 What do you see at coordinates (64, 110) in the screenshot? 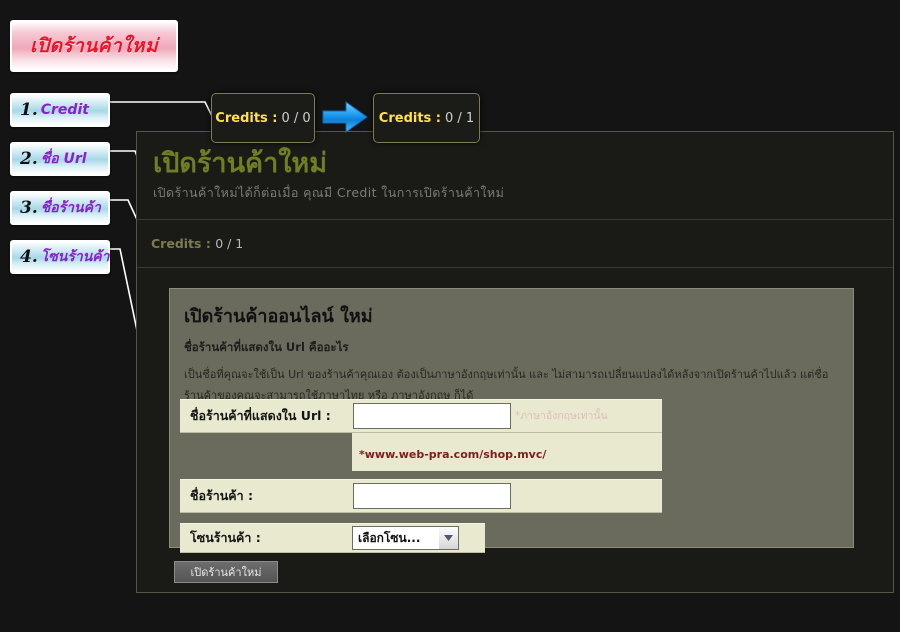
I see `annotation-step-1-label: Credit` at bounding box center [64, 110].